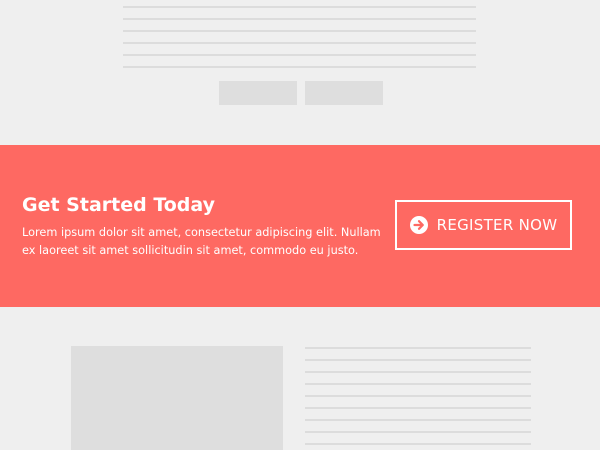 This screenshot has height=450, width=600. What do you see at coordinates (119, 205) in the screenshot?
I see `cta-title: Get Started Today` at bounding box center [119, 205].